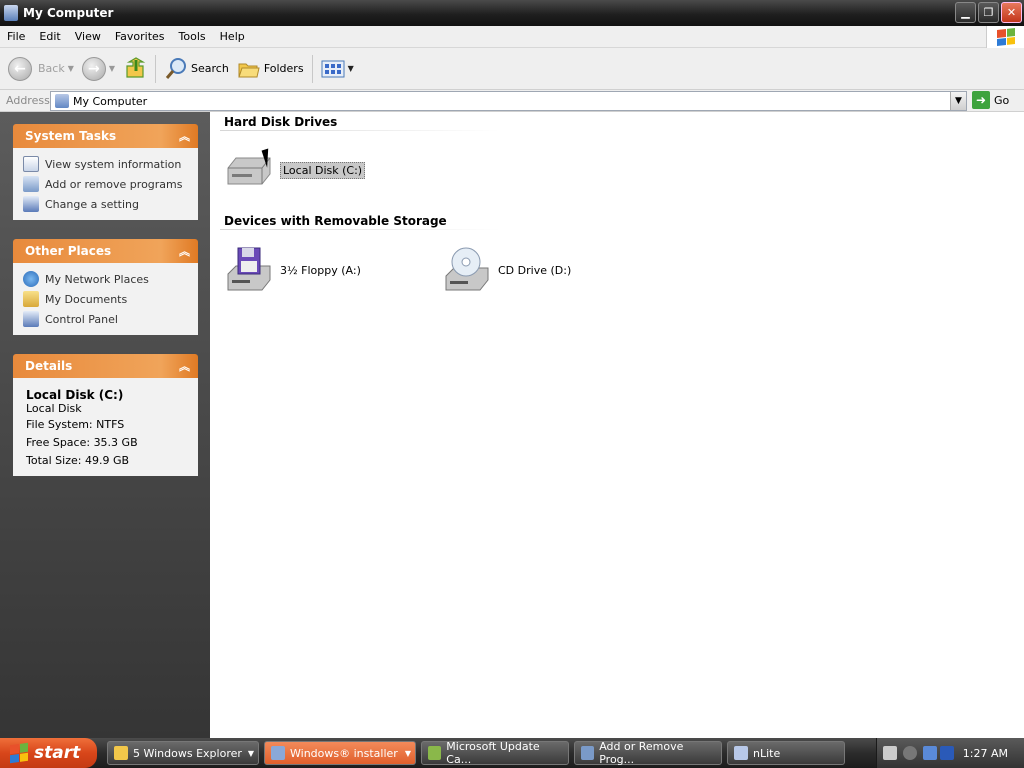  What do you see at coordinates (965, 12) in the screenshot?
I see `minimize-button: ▁` at bounding box center [965, 12].